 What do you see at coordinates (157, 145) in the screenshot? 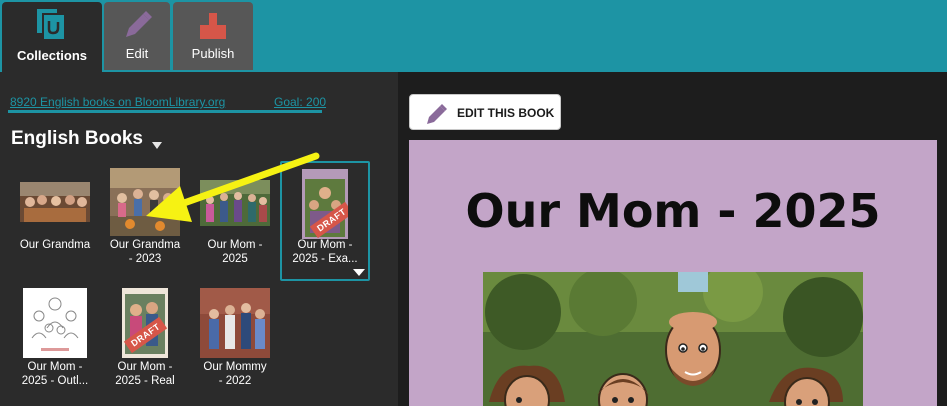
I see `collection-menu-caret-icon` at bounding box center [157, 145].